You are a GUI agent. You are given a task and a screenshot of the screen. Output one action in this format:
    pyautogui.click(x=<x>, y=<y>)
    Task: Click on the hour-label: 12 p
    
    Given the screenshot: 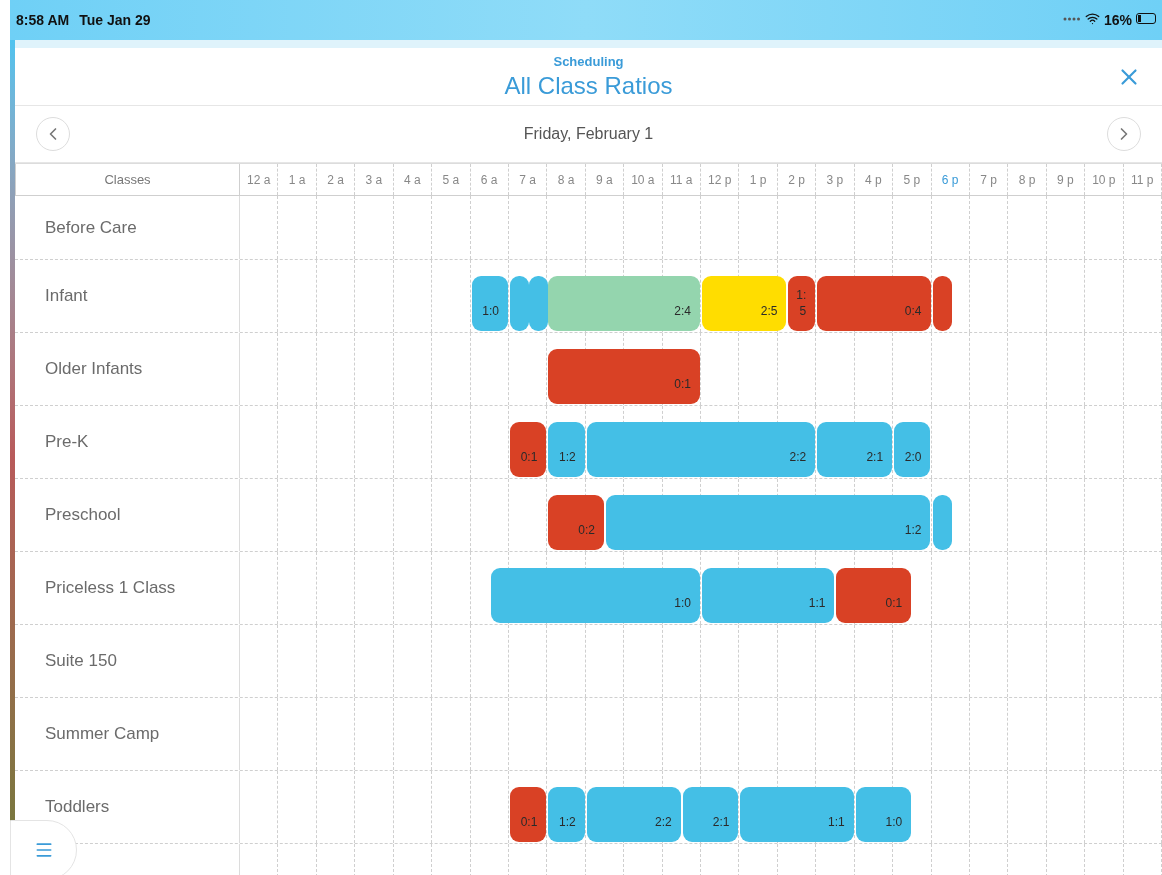 What is the action you would take?
    pyautogui.click(x=720, y=180)
    